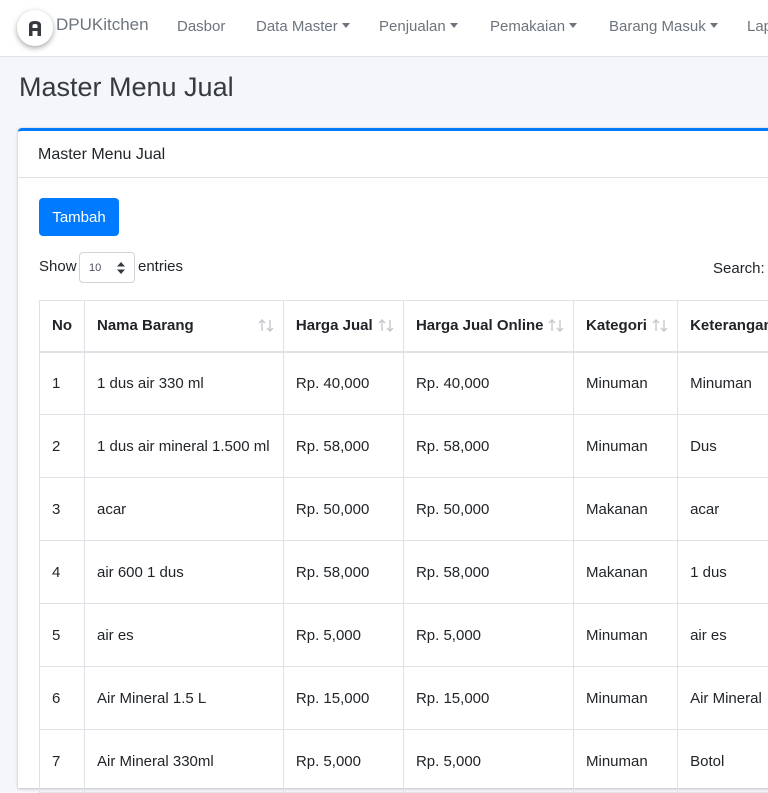  What do you see at coordinates (62, 635) in the screenshot?
I see `table-cell: 5` at bounding box center [62, 635].